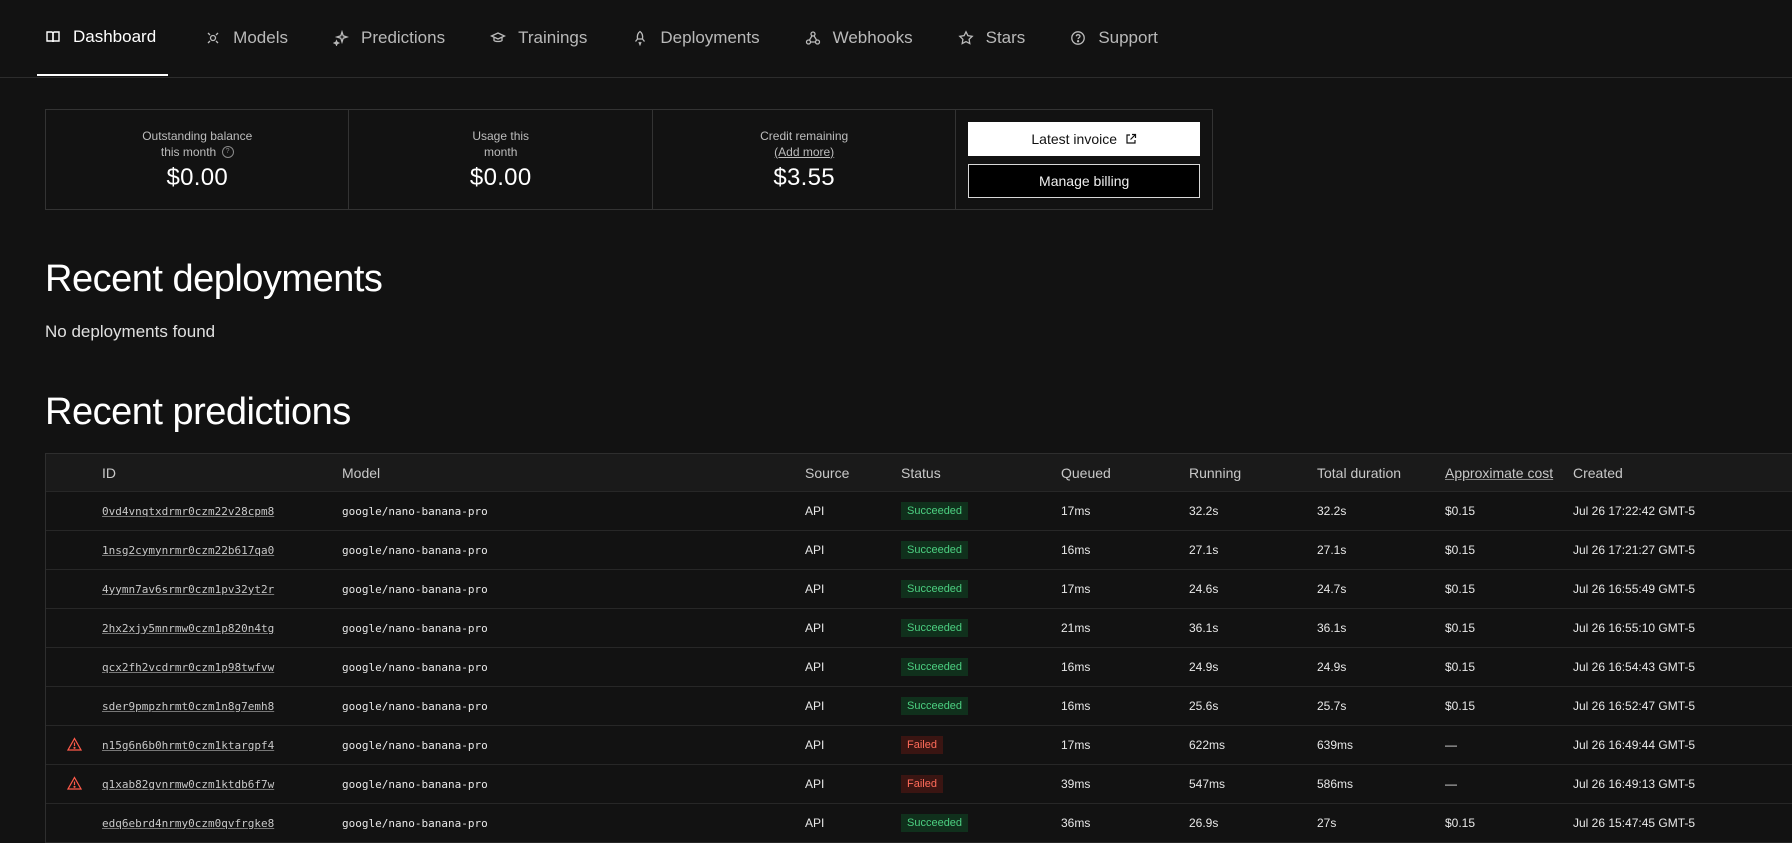 This screenshot has width=1792, height=843. I want to click on tab-trainings: Trainings, so click(538, 38).